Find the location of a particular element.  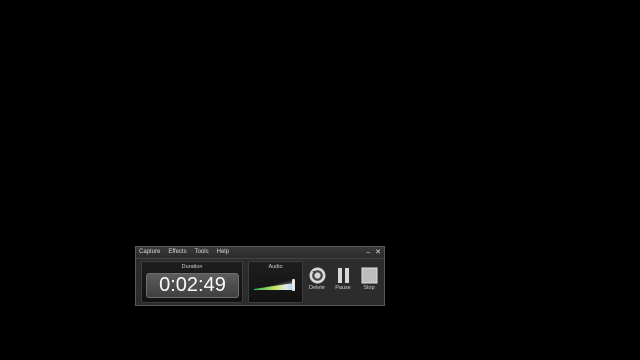

duration-panel: Duration 0:02:49 is located at coordinates (192, 282).